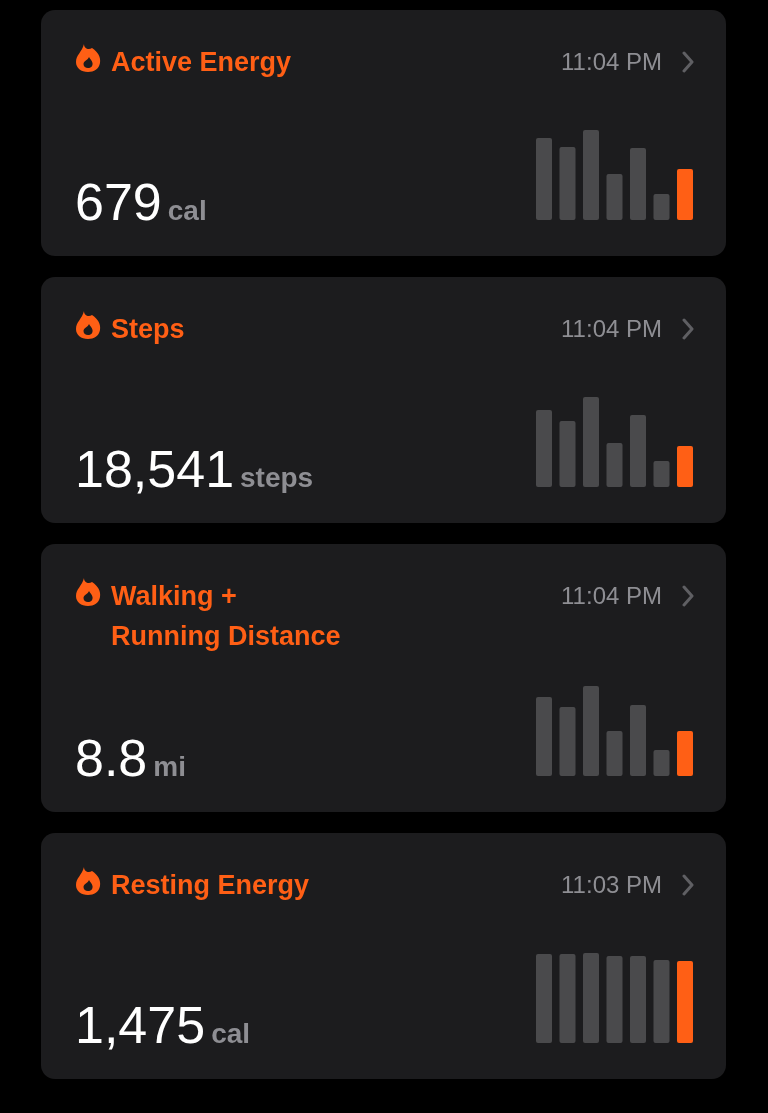  I want to click on card-title: Running Distance, so click(226, 636).